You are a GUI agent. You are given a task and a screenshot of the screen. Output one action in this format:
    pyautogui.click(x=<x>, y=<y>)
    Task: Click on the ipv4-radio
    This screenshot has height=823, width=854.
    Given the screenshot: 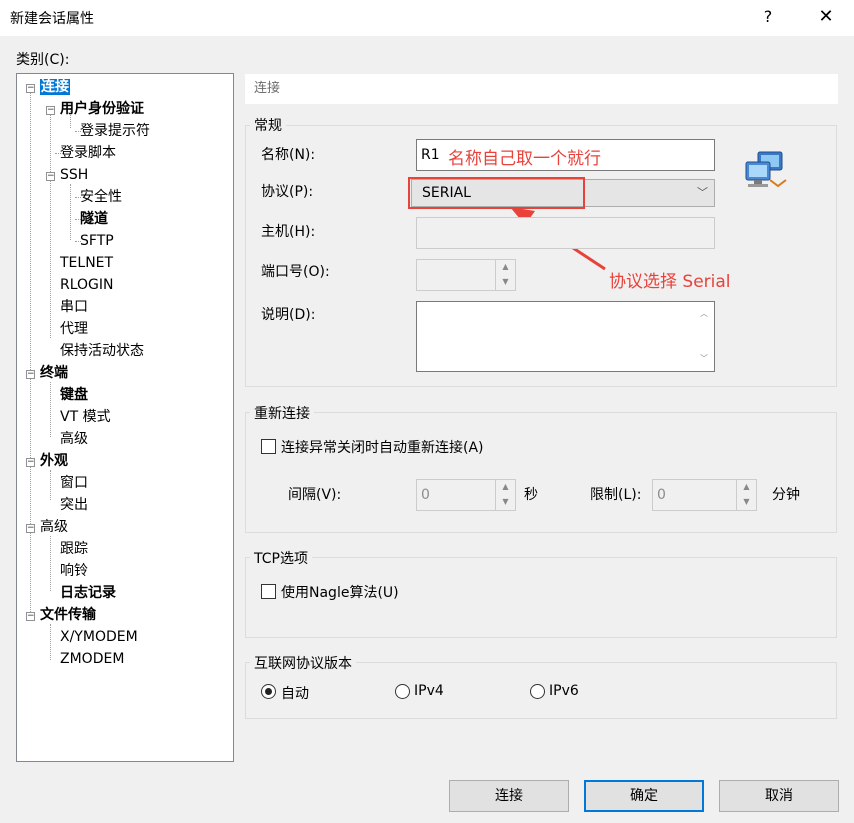 What is the action you would take?
    pyautogui.click(x=402, y=691)
    